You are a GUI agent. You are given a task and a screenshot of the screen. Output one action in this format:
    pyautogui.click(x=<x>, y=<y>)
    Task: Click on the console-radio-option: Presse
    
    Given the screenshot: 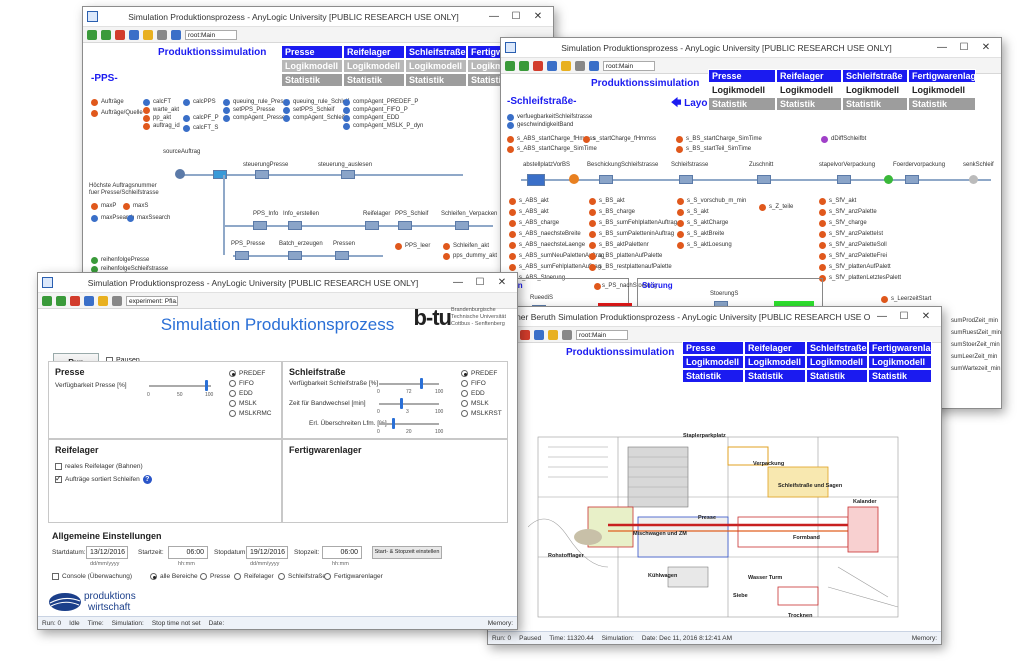 What is the action you would take?
    pyautogui.click(x=215, y=576)
    